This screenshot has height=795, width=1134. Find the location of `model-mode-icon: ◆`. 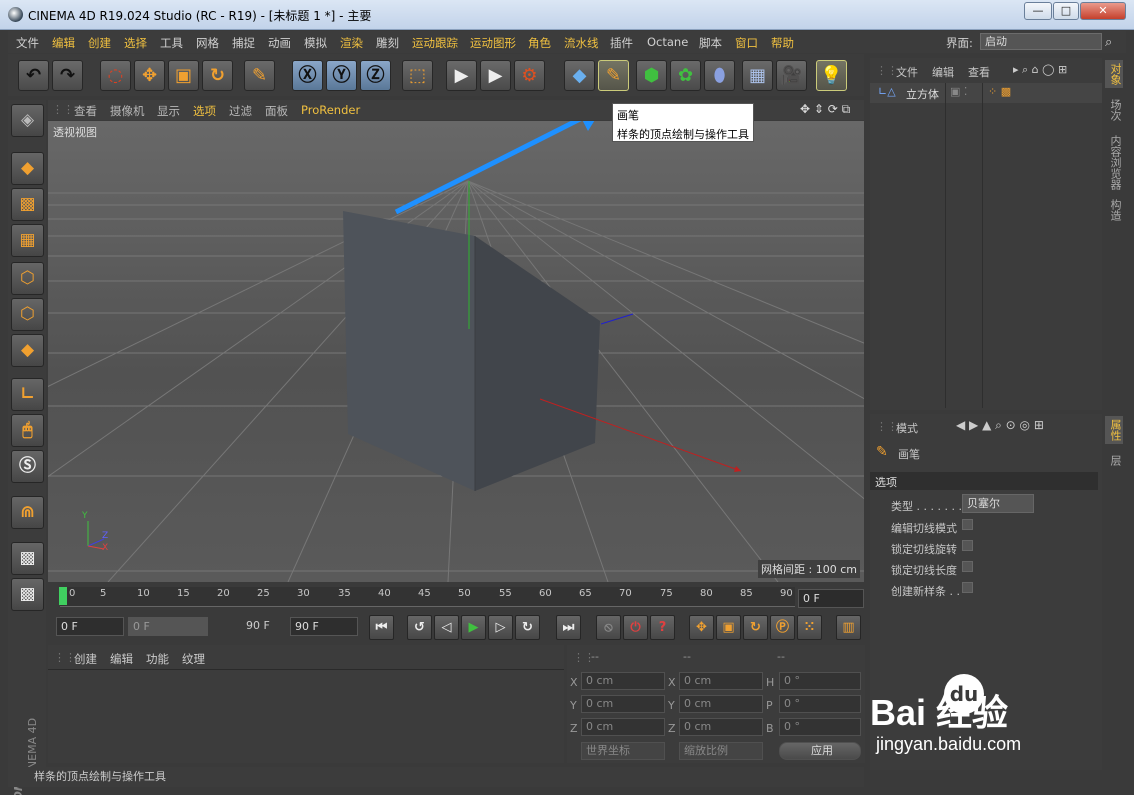

model-mode-icon: ◆ is located at coordinates (27, 168).